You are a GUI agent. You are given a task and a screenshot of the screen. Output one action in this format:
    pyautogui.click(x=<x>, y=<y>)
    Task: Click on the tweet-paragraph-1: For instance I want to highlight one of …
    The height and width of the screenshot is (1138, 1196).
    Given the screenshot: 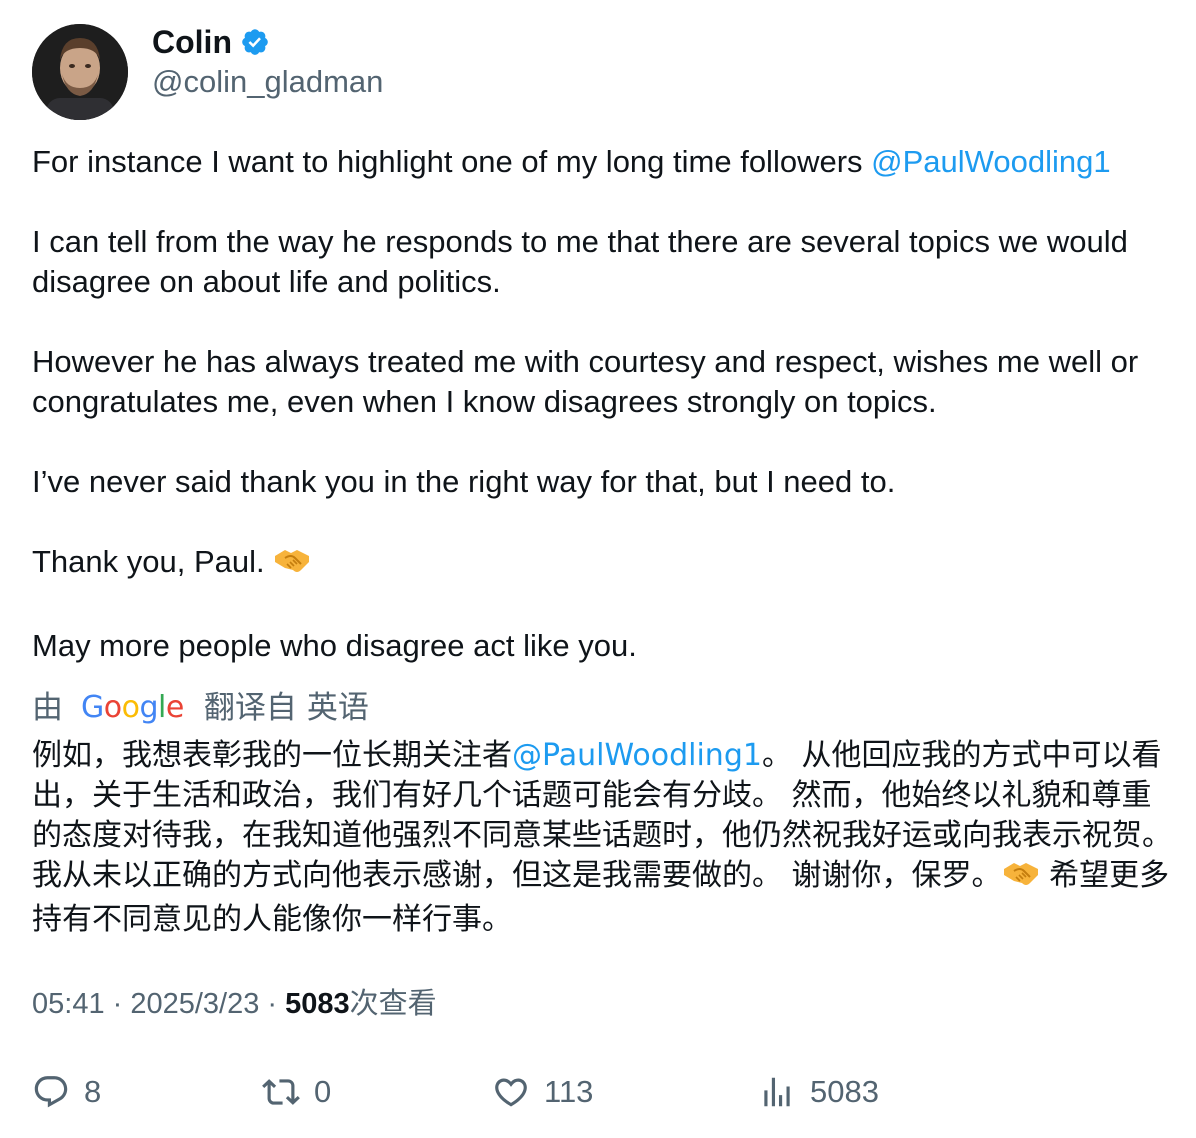 What is the action you would take?
    pyautogui.click(x=602, y=162)
    